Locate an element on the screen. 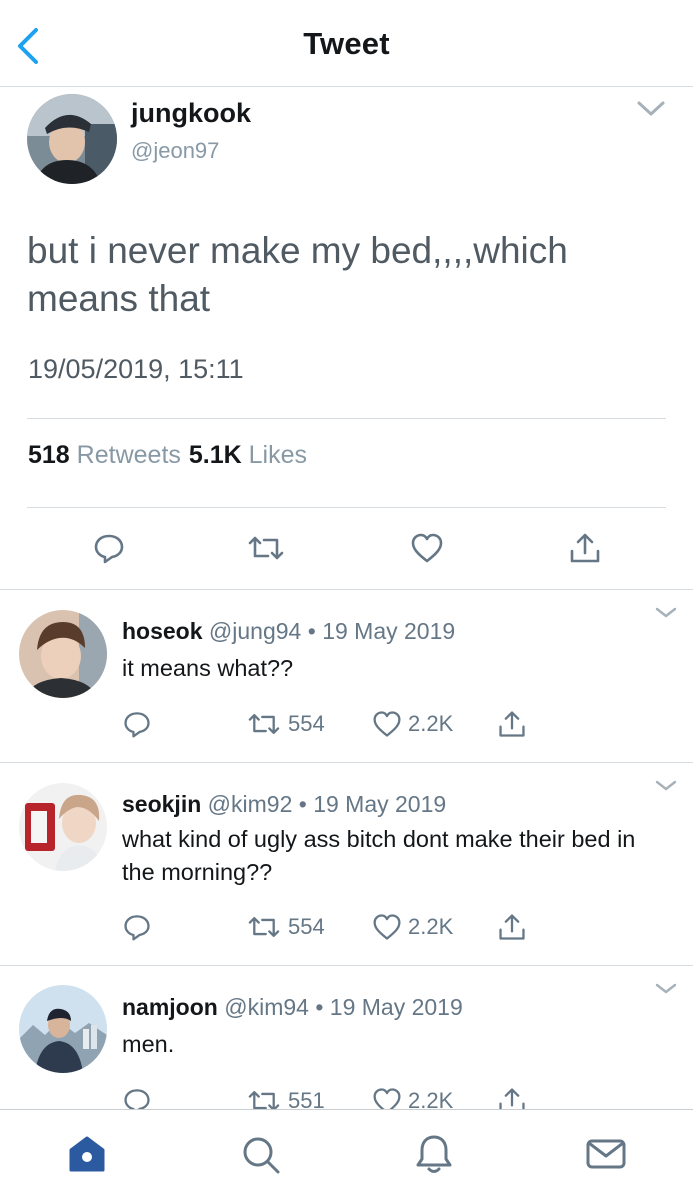 This screenshot has height=1201, width=693. tab-search is located at coordinates (260, 1154).